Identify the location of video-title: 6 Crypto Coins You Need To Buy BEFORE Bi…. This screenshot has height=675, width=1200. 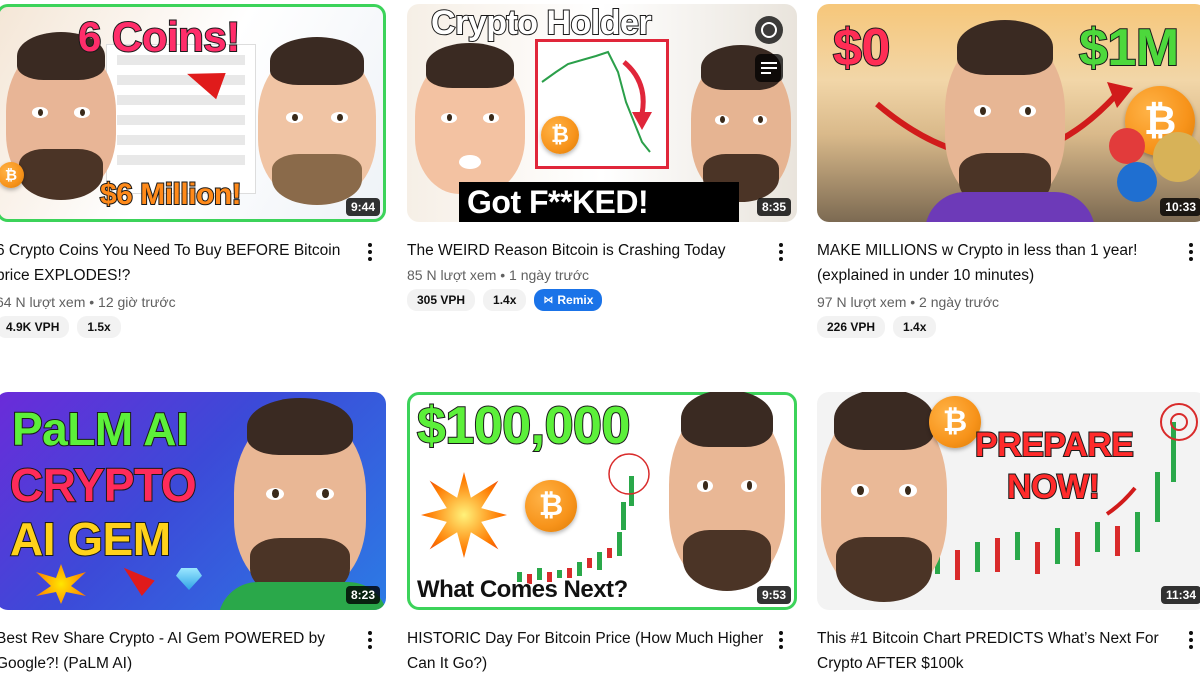
(177, 263).